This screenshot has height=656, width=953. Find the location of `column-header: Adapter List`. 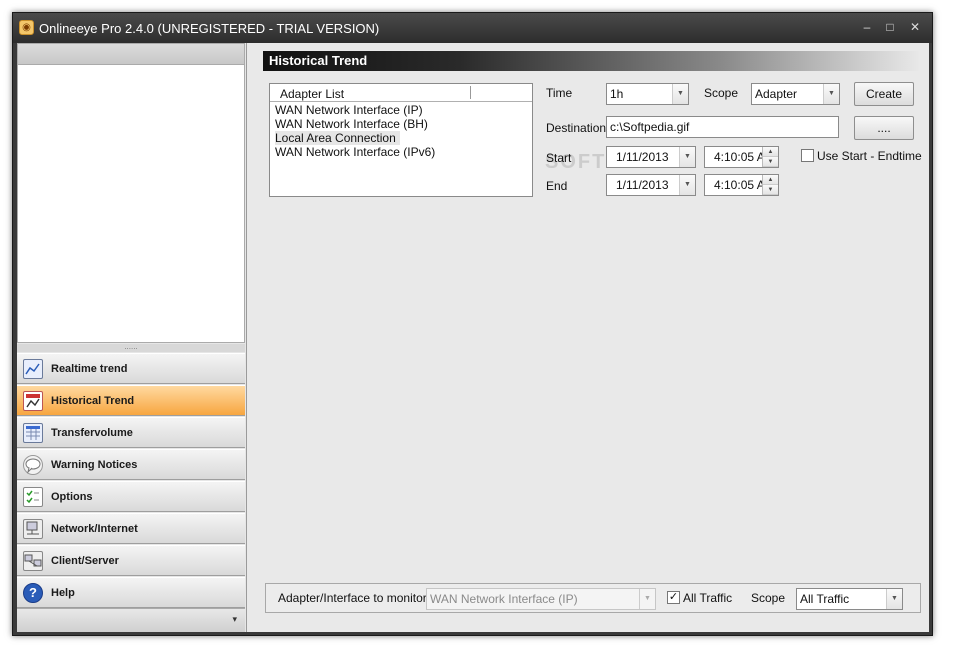

column-header: Adapter List is located at coordinates (312, 94).